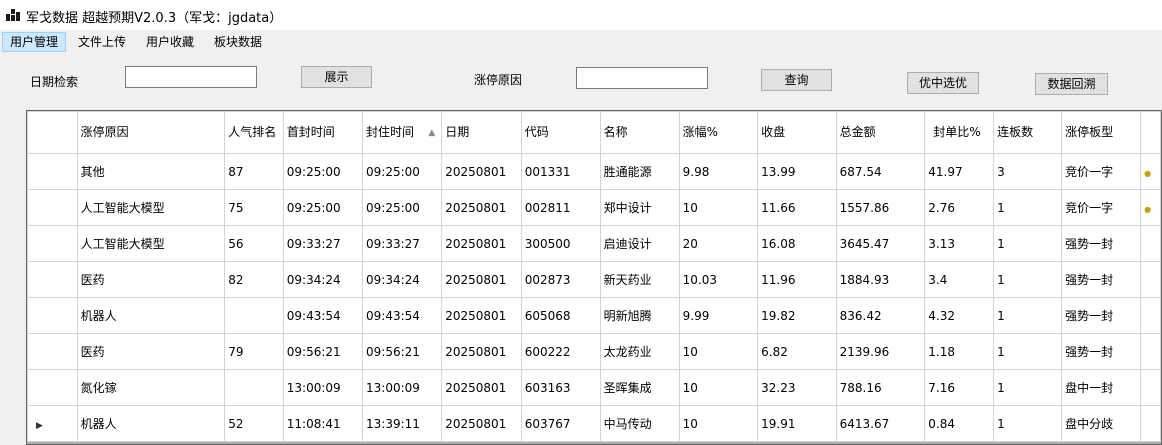 This screenshot has height=445, width=1162. I want to click on cell-limit-reason: 医药, so click(151, 351).